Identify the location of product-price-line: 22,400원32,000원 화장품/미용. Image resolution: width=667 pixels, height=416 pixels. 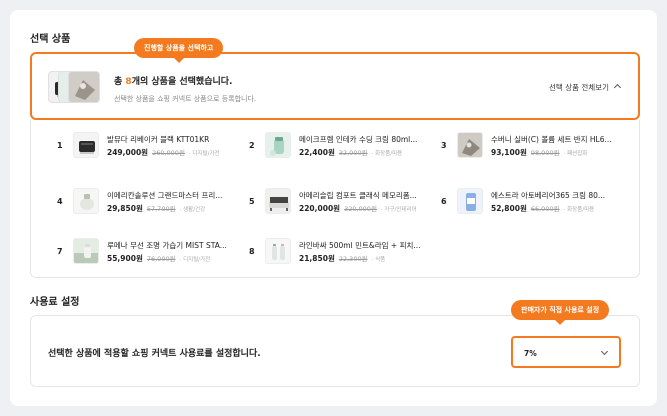
(350, 152).